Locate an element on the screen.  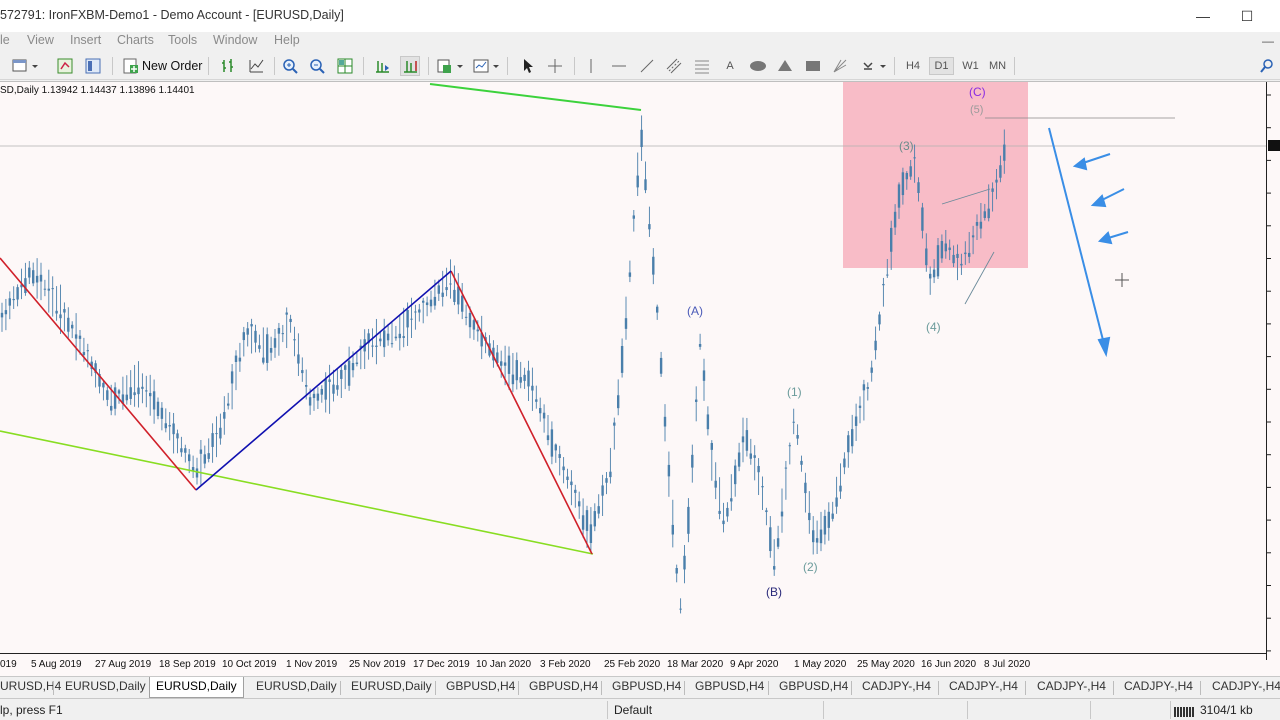
menu-window: Window is located at coordinates (235, 40).